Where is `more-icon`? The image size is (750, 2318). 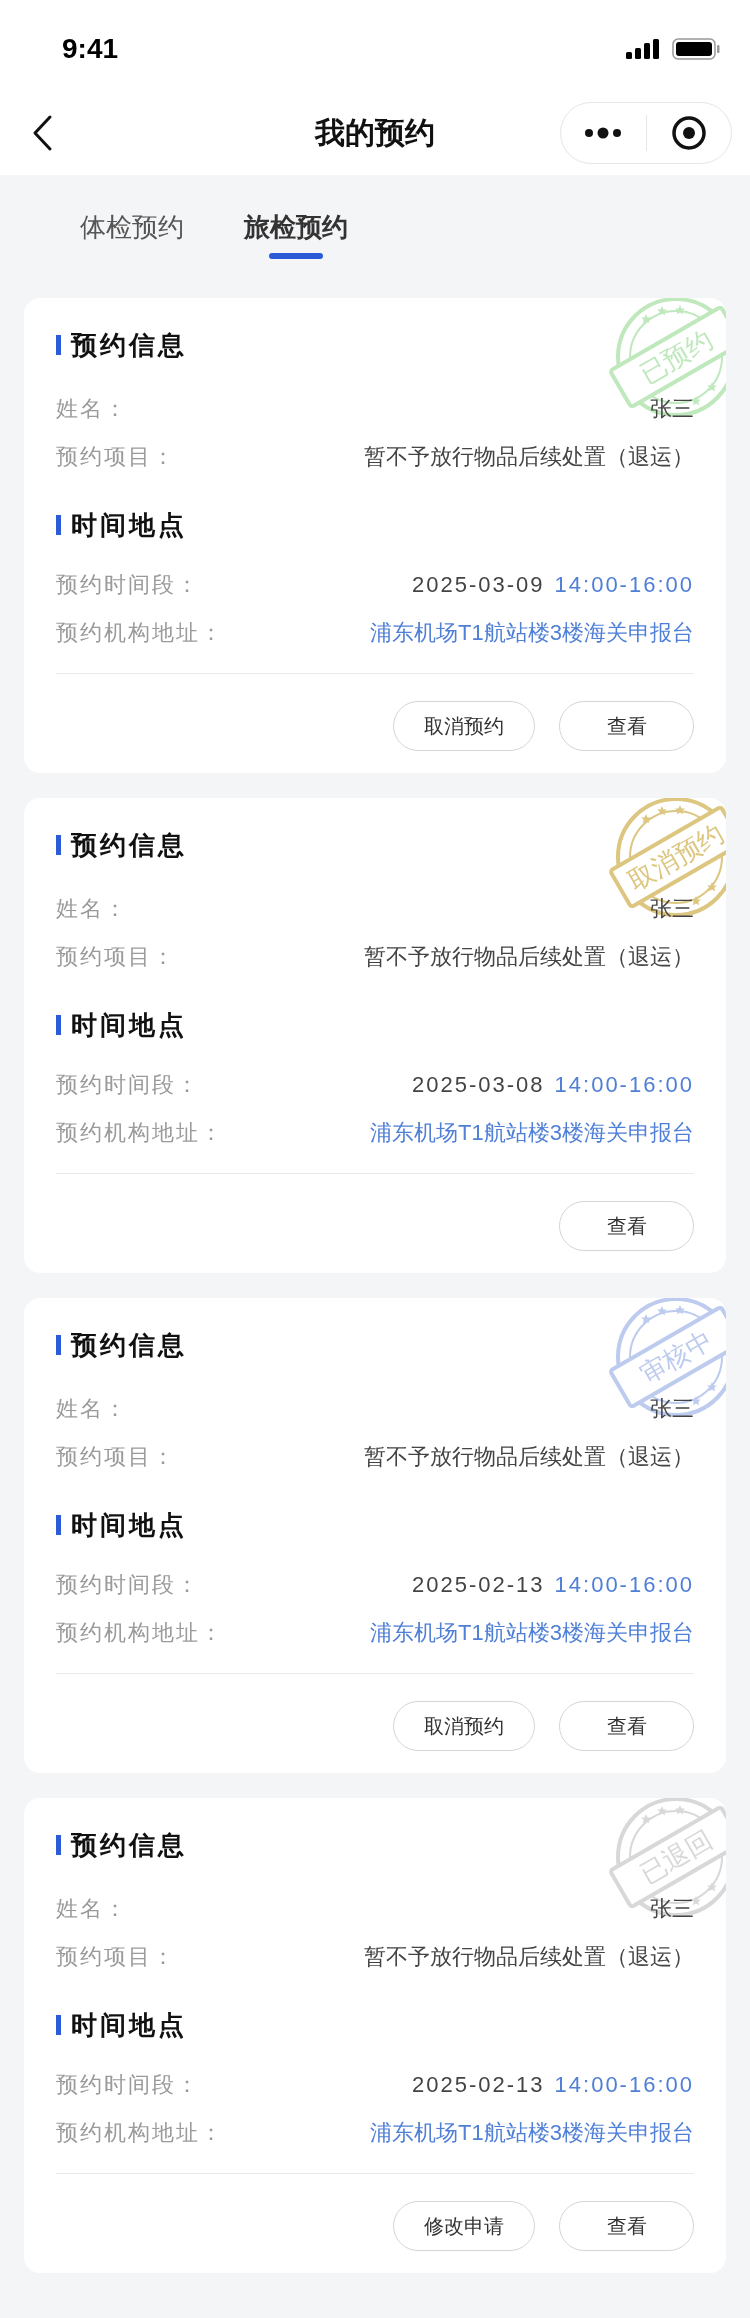
more-icon is located at coordinates (603, 132).